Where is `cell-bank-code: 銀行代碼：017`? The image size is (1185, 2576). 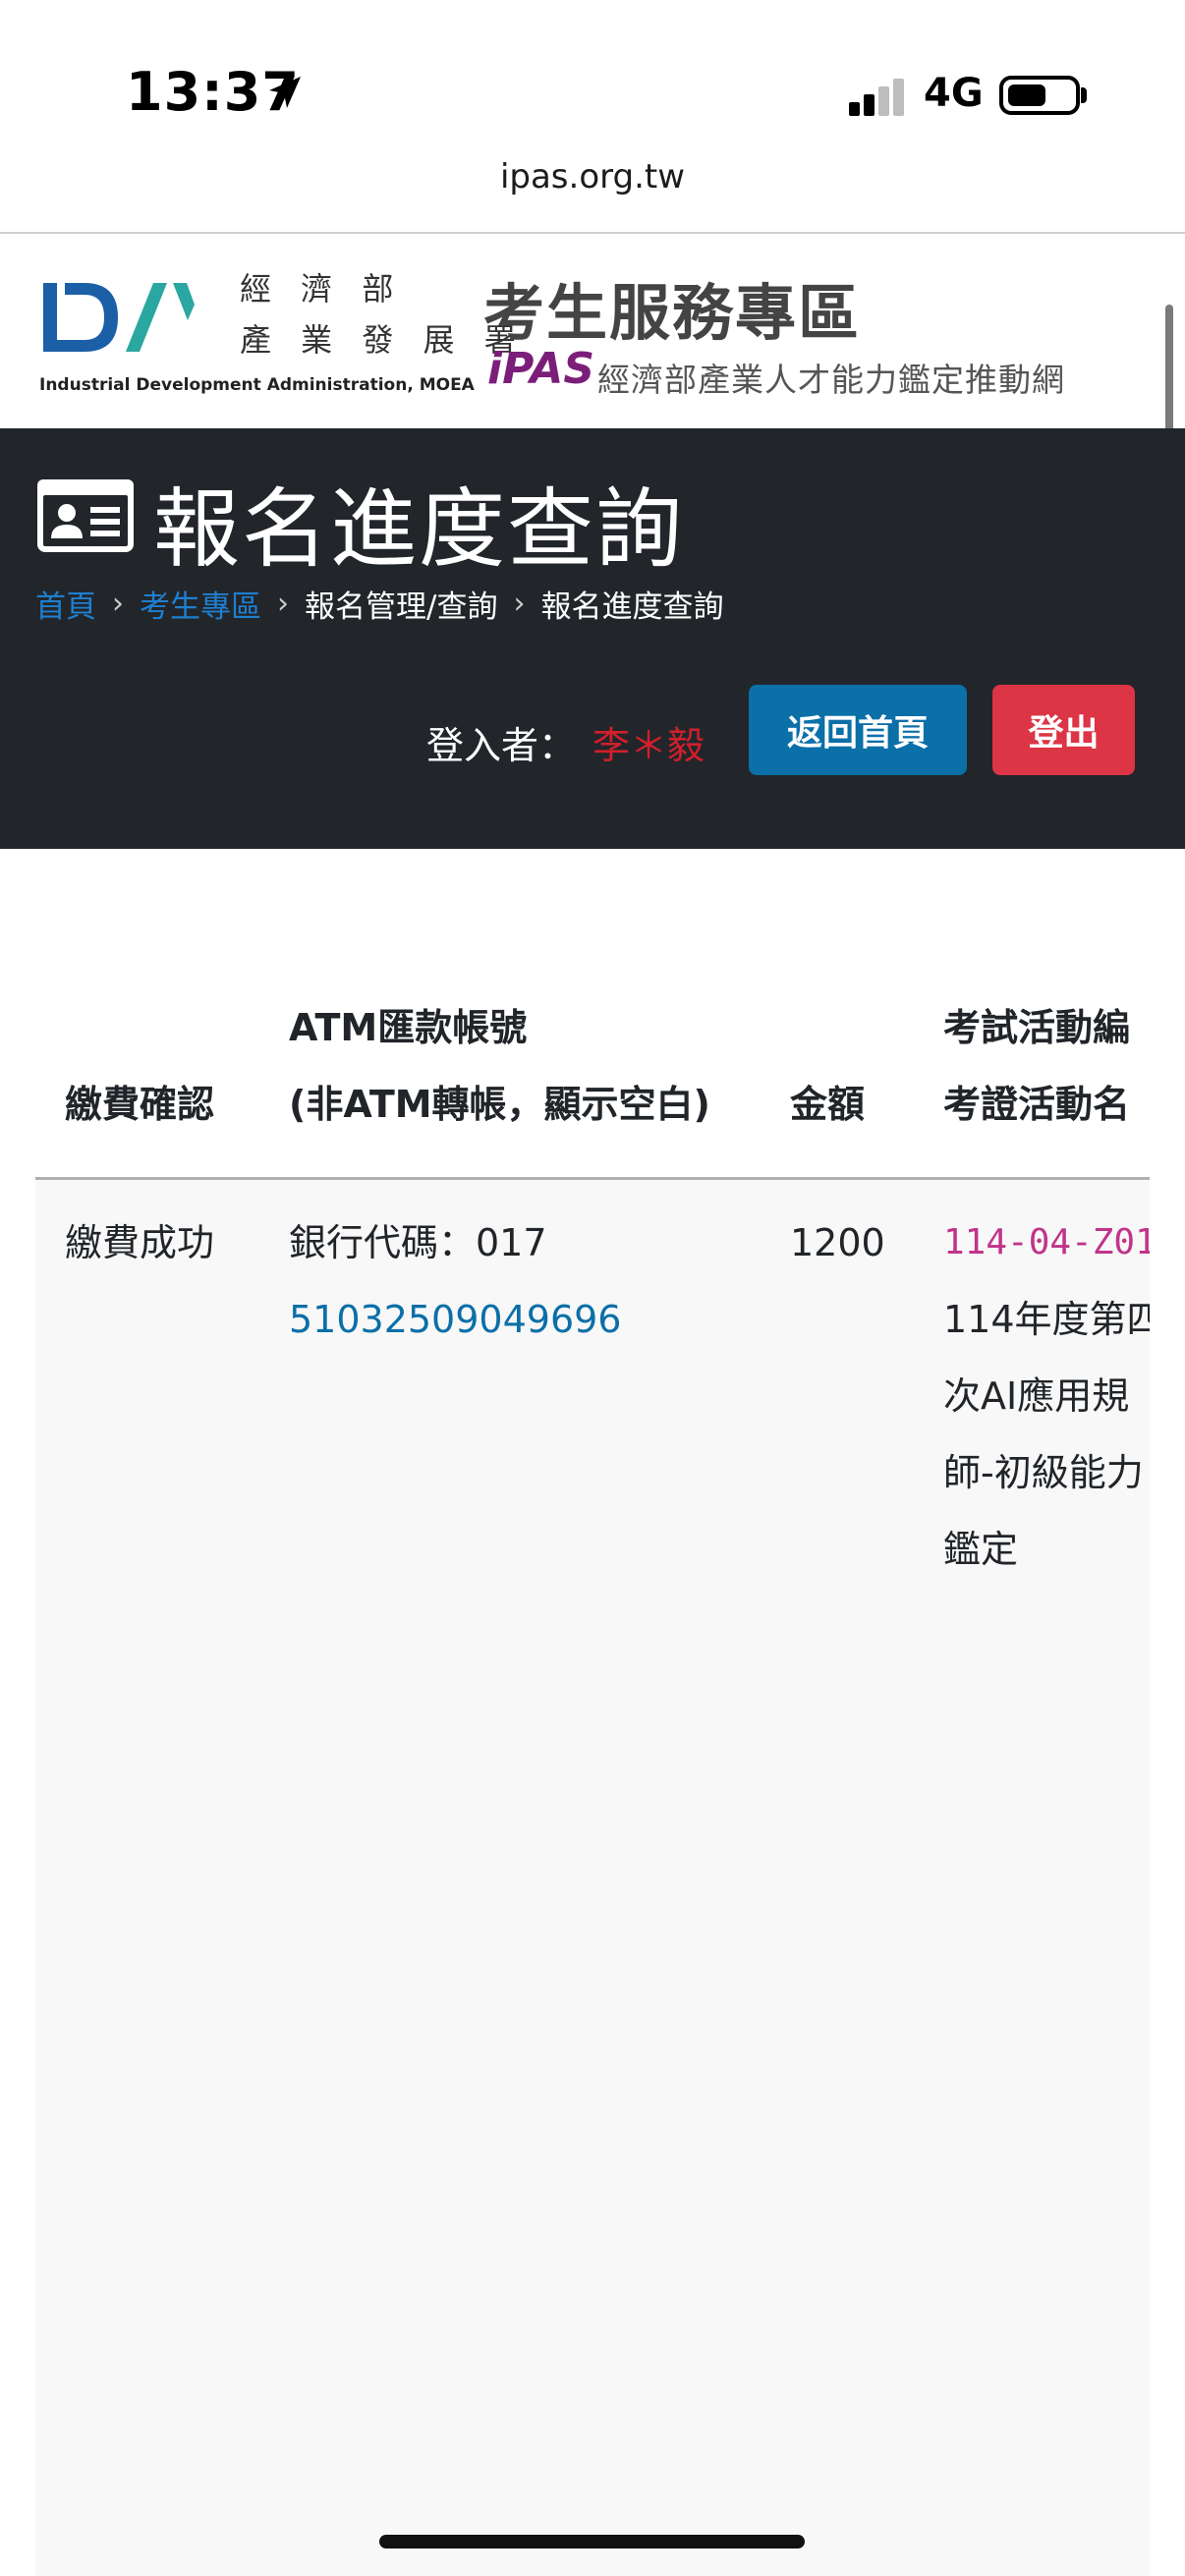
cell-bank-code: 銀行代碼：017 is located at coordinates (418, 1242).